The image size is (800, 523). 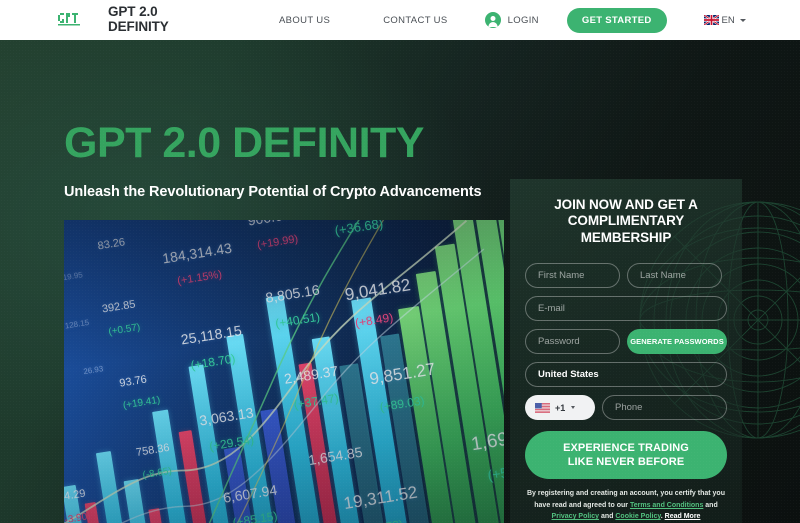 What do you see at coordinates (616, 20) in the screenshot?
I see `get-started-button: GET STARTED` at bounding box center [616, 20].